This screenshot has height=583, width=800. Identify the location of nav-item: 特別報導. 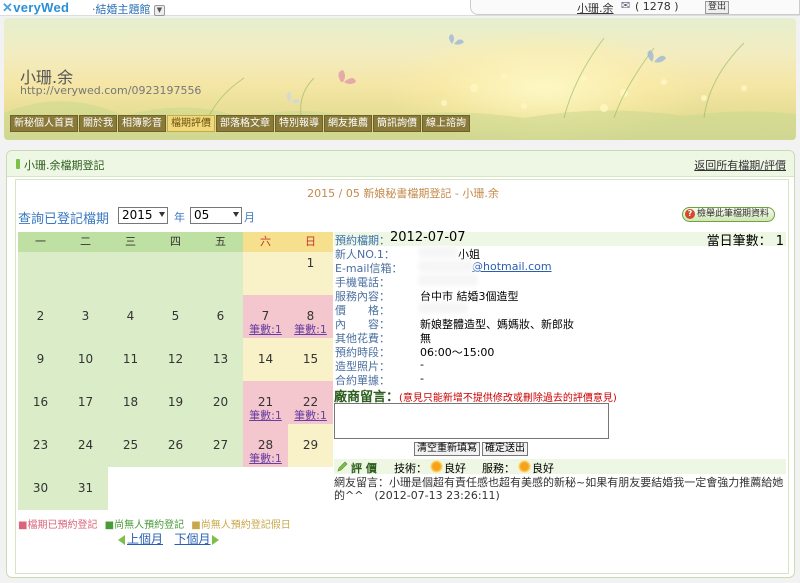
(299, 123).